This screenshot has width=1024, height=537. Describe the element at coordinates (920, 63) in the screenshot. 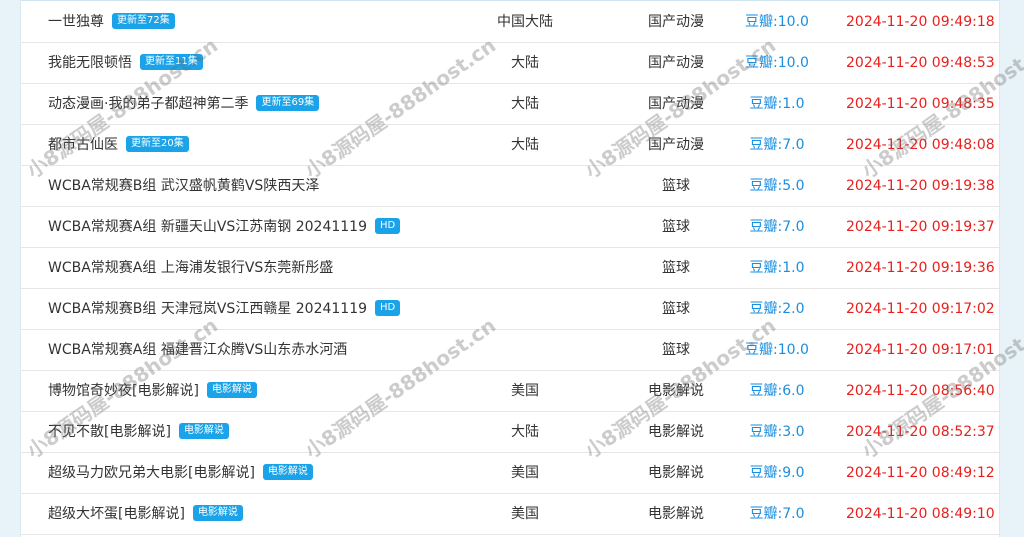

I see `item-update-time: 2024-11-20 09:48:53` at that location.